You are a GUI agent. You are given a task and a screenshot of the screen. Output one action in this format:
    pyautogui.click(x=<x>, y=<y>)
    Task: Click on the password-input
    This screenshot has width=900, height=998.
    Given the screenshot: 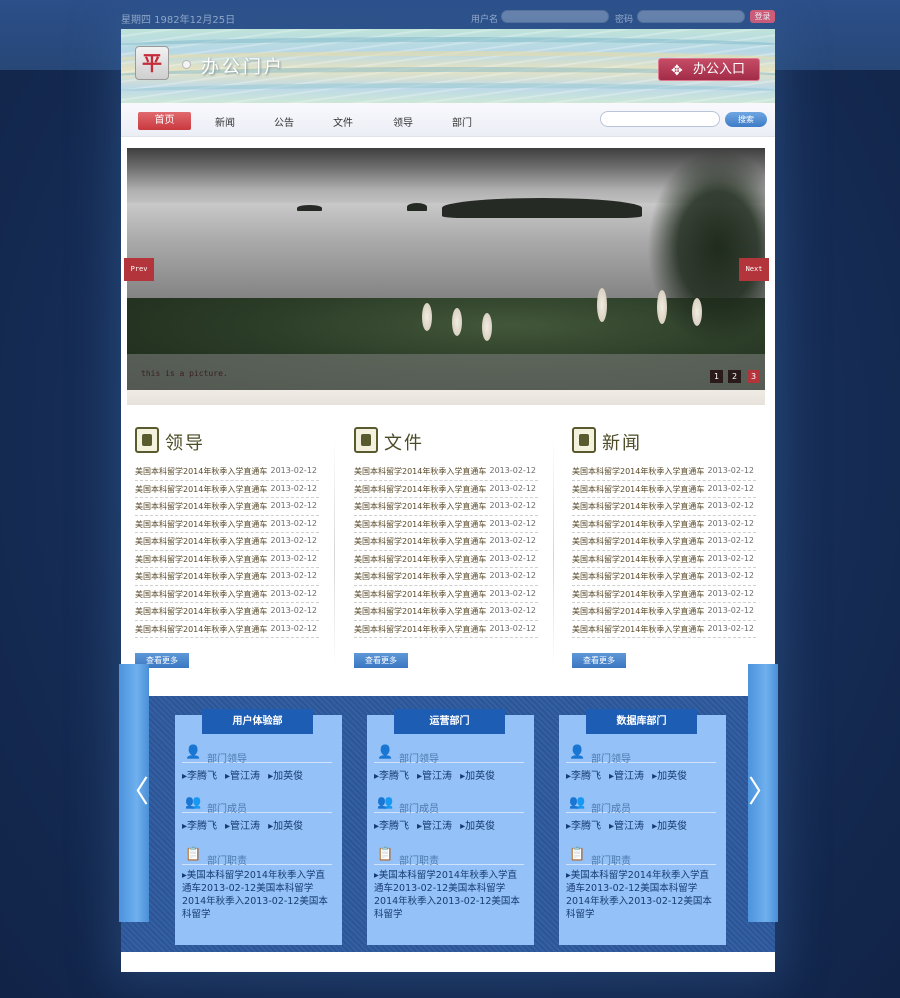 What is the action you would take?
    pyautogui.click(x=691, y=16)
    